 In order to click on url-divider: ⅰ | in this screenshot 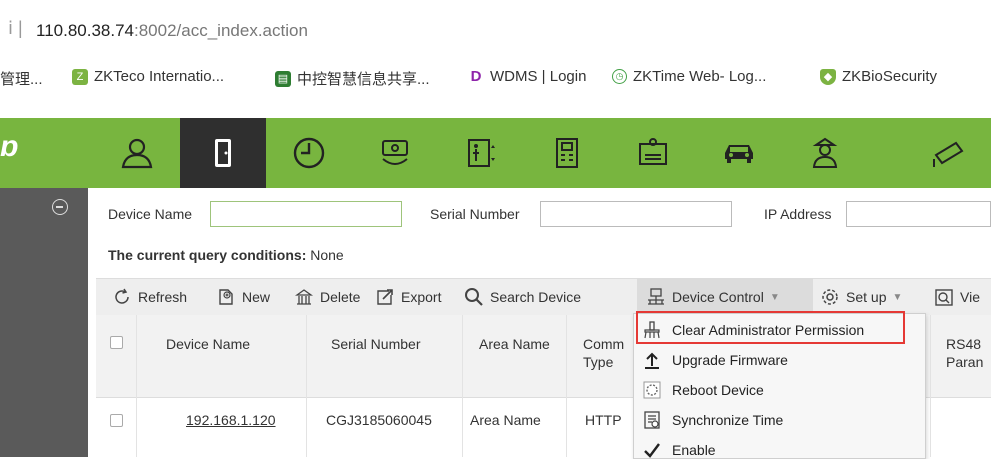, I will do `click(15, 28)`.